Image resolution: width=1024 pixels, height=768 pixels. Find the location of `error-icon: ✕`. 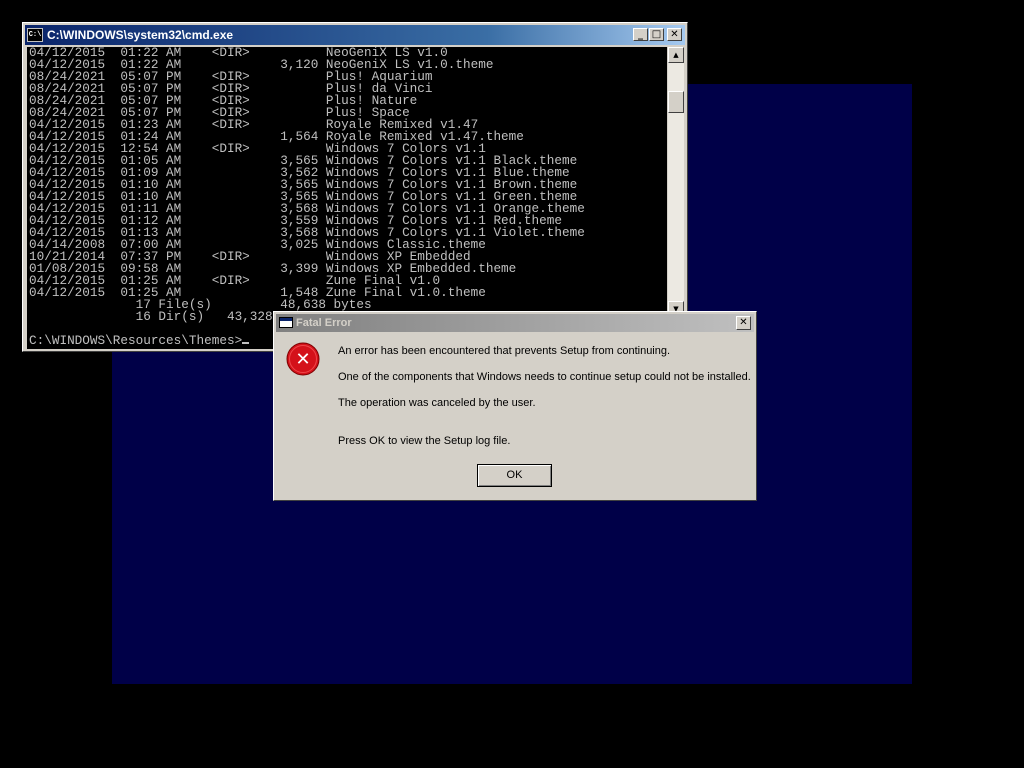

error-icon: ✕ is located at coordinates (303, 359).